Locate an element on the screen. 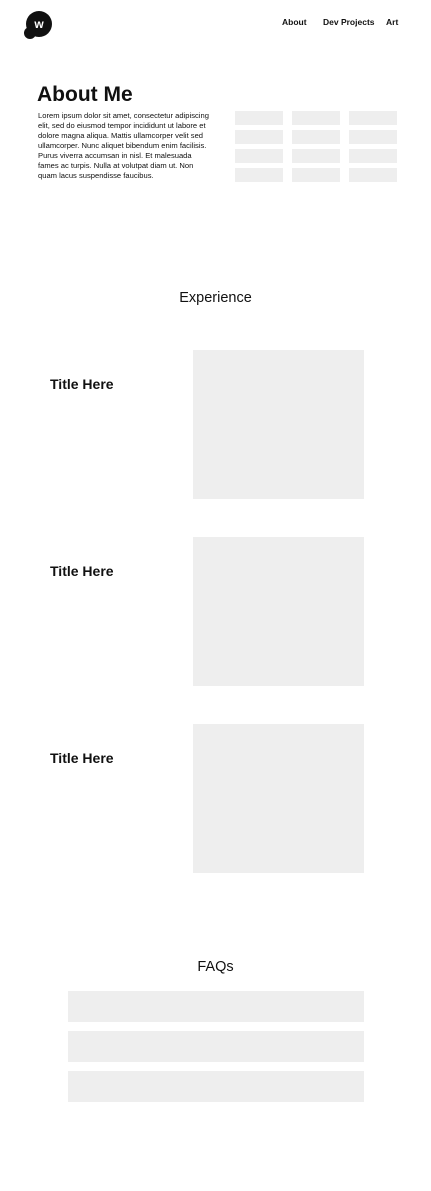 The image size is (431, 1191). about-title: About Me is located at coordinates (85, 94).